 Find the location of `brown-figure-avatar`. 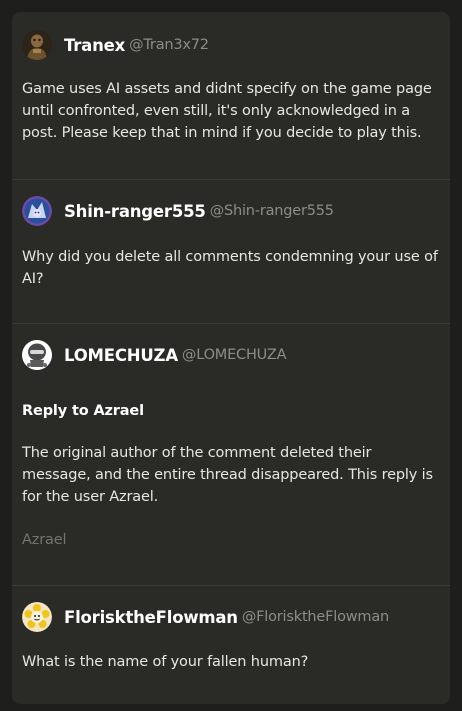

brown-figure-avatar is located at coordinates (37, 45).